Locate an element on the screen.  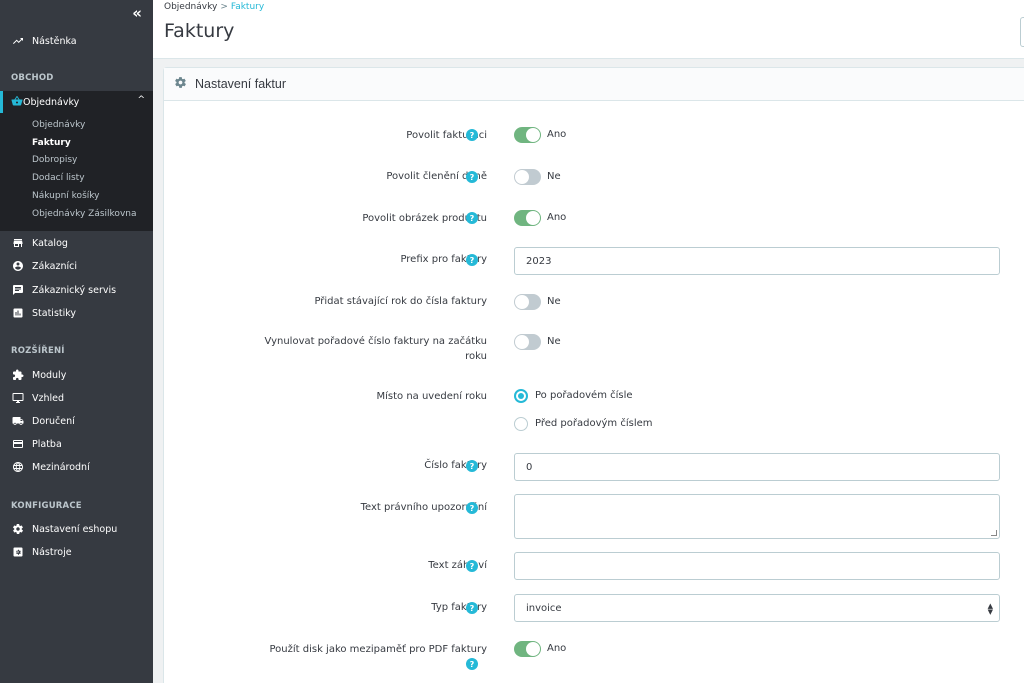
sidebar-item-label: Statistiky is located at coordinates (54, 313).